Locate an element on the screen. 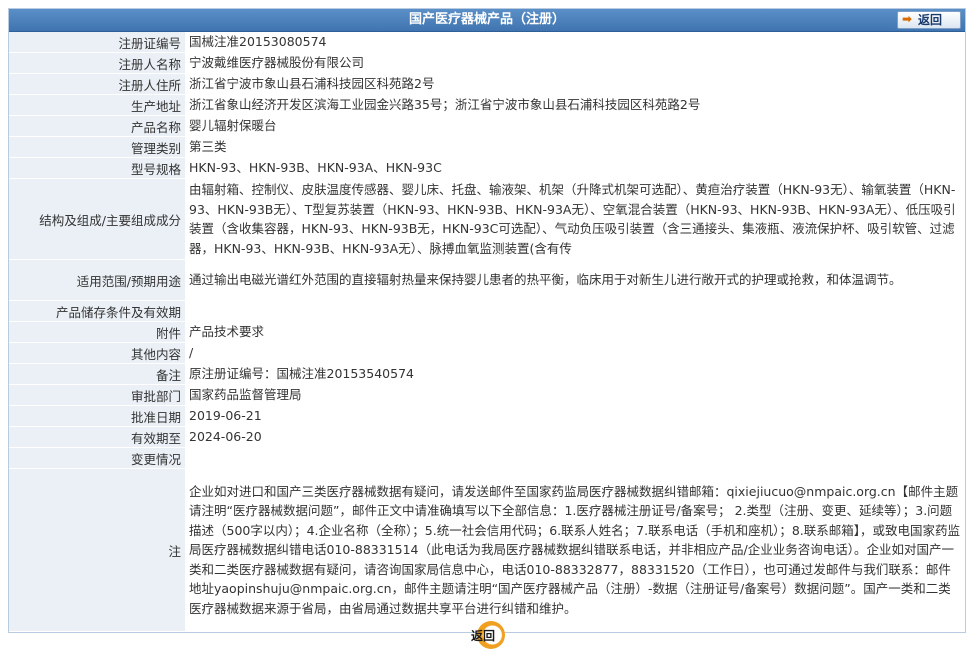  field-value: 2024-06-20 is located at coordinates (575, 437).